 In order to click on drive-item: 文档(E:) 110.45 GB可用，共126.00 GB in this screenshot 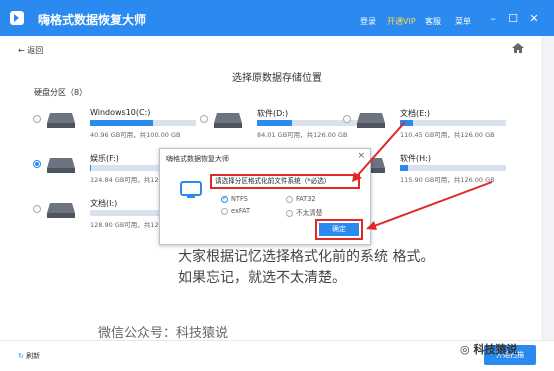, I will do `click(425, 123)`.